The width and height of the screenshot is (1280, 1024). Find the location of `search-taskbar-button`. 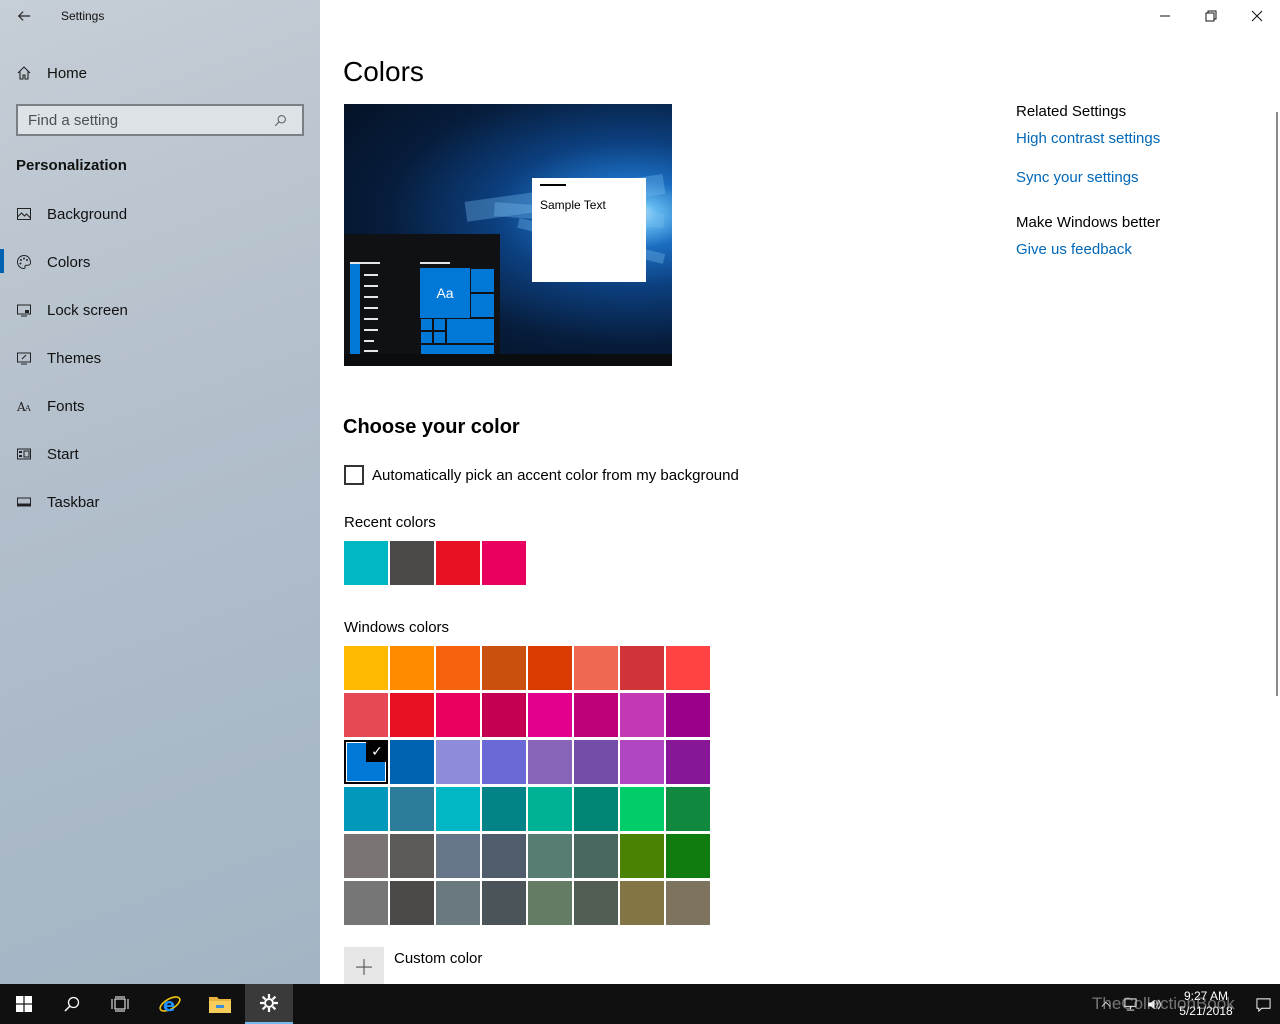

search-taskbar-button is located at coordinates (72, 1004).